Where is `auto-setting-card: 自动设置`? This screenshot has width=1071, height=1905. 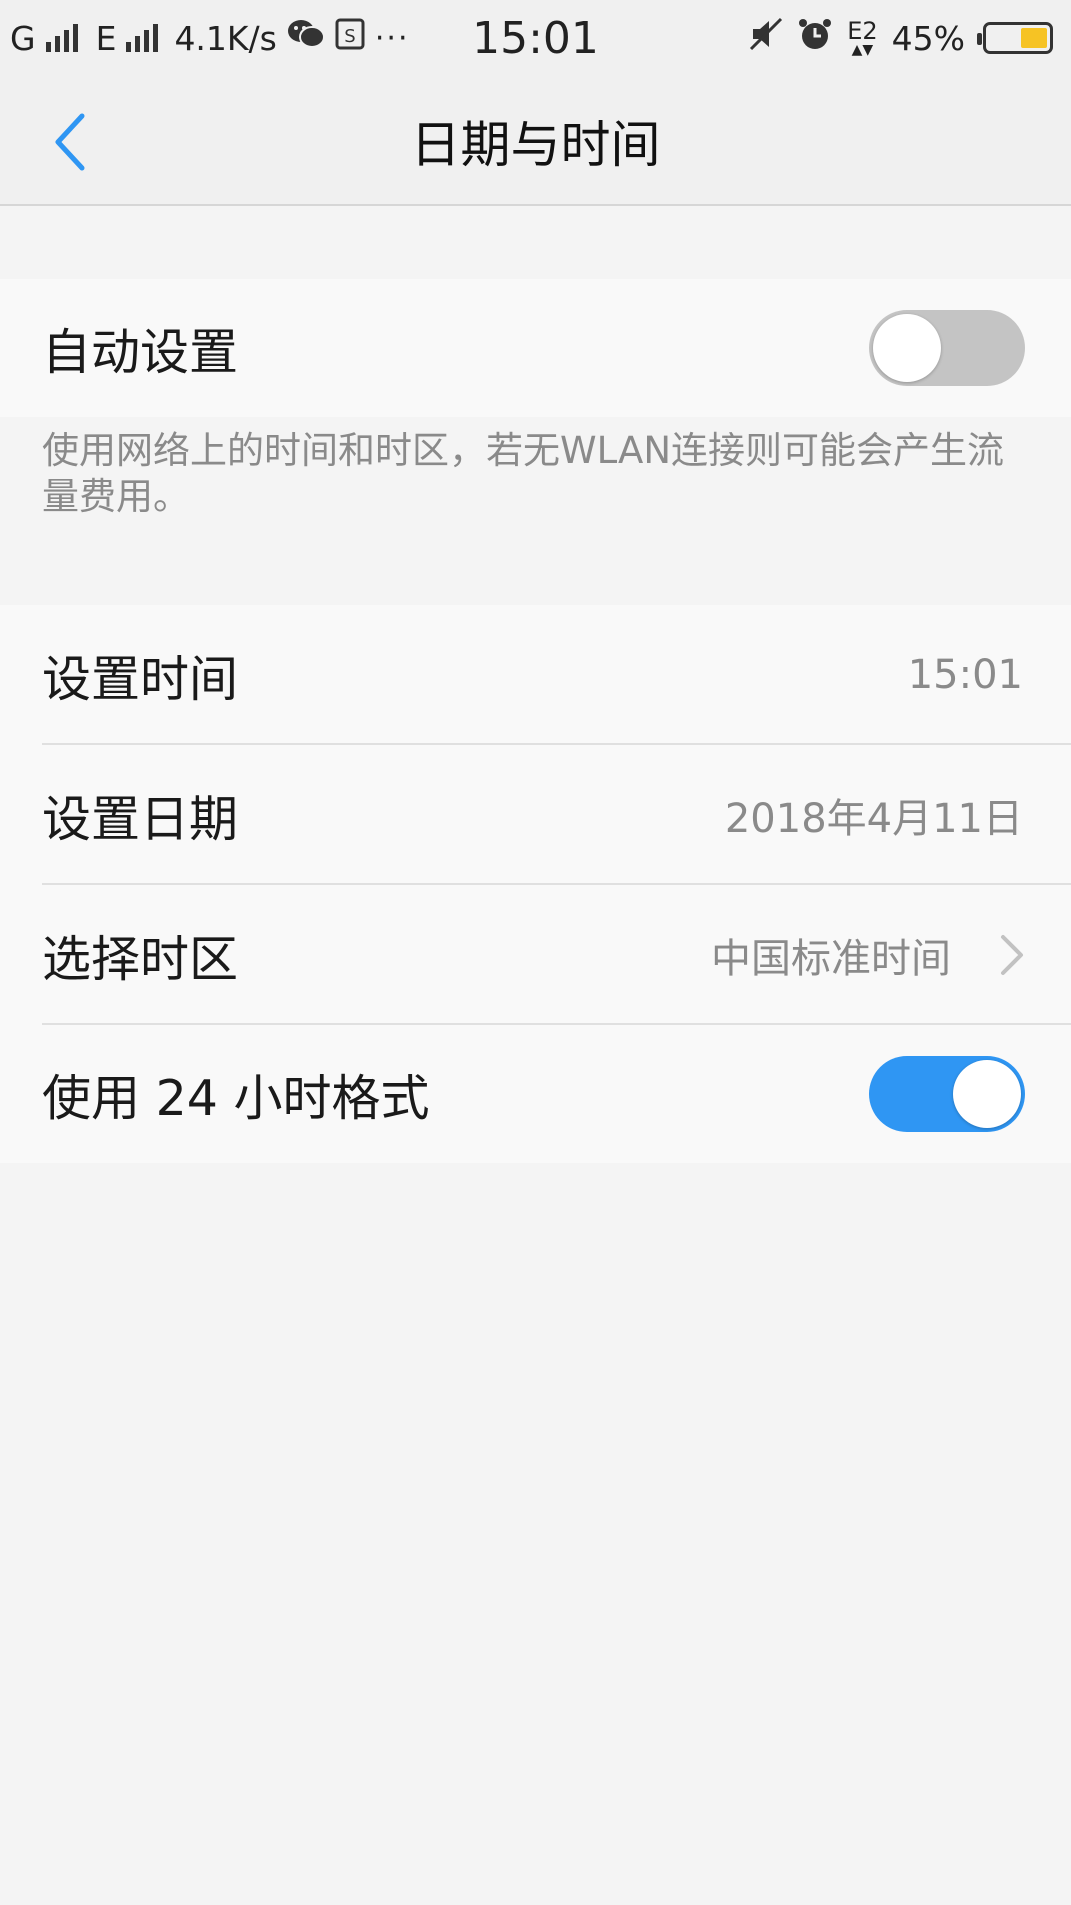
auto-setting-card: 自动设置 is located at coordinates (535, 348).